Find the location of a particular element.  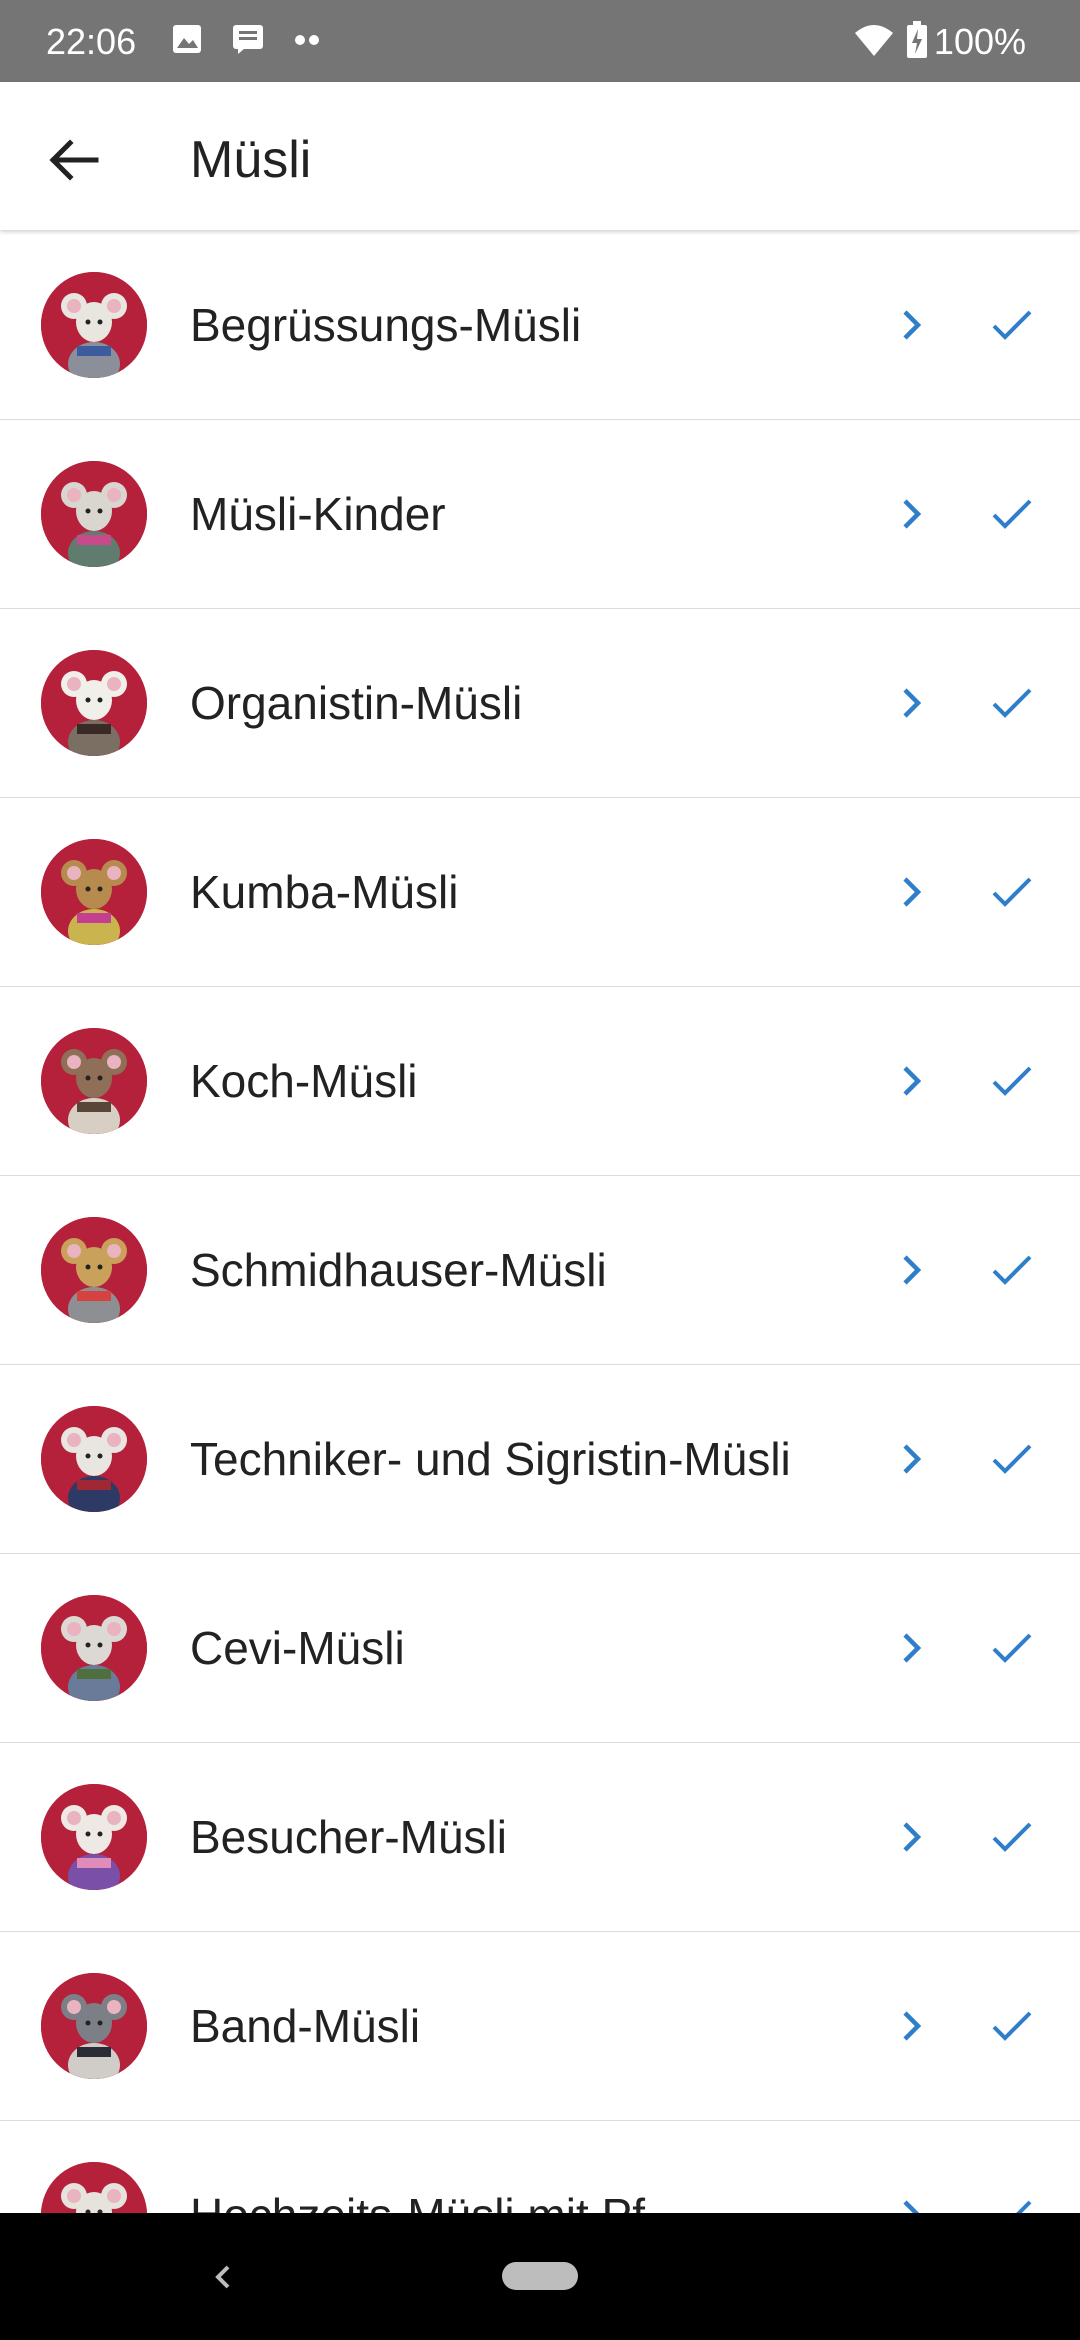

more-dots-icon is located at coordinates (308, 42).